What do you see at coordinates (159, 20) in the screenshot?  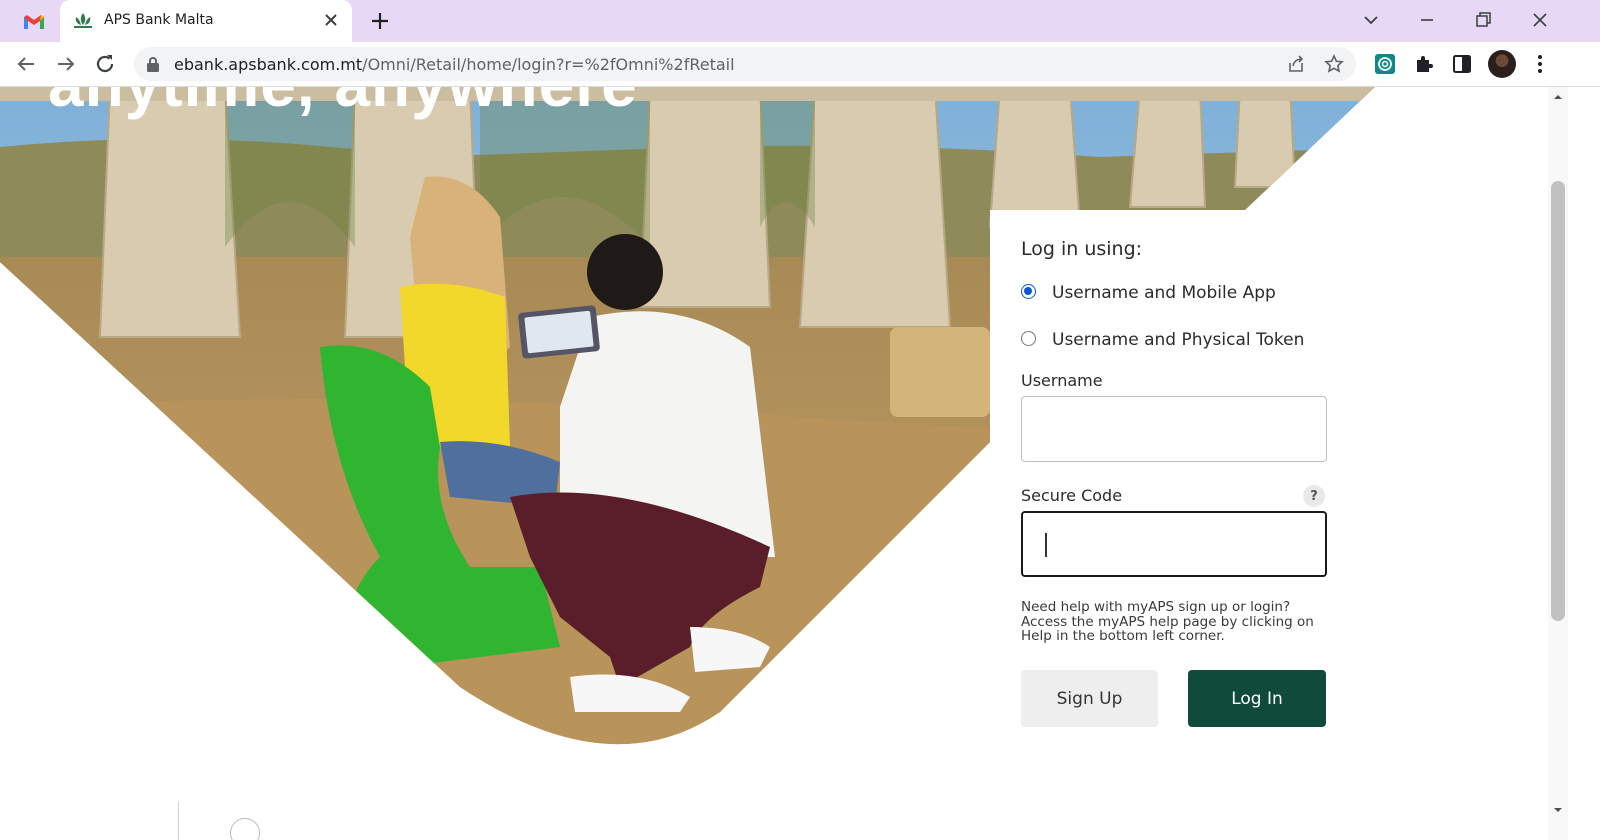 I see `tab-title: APS Bank Malta` at bounding box center [159, 20].